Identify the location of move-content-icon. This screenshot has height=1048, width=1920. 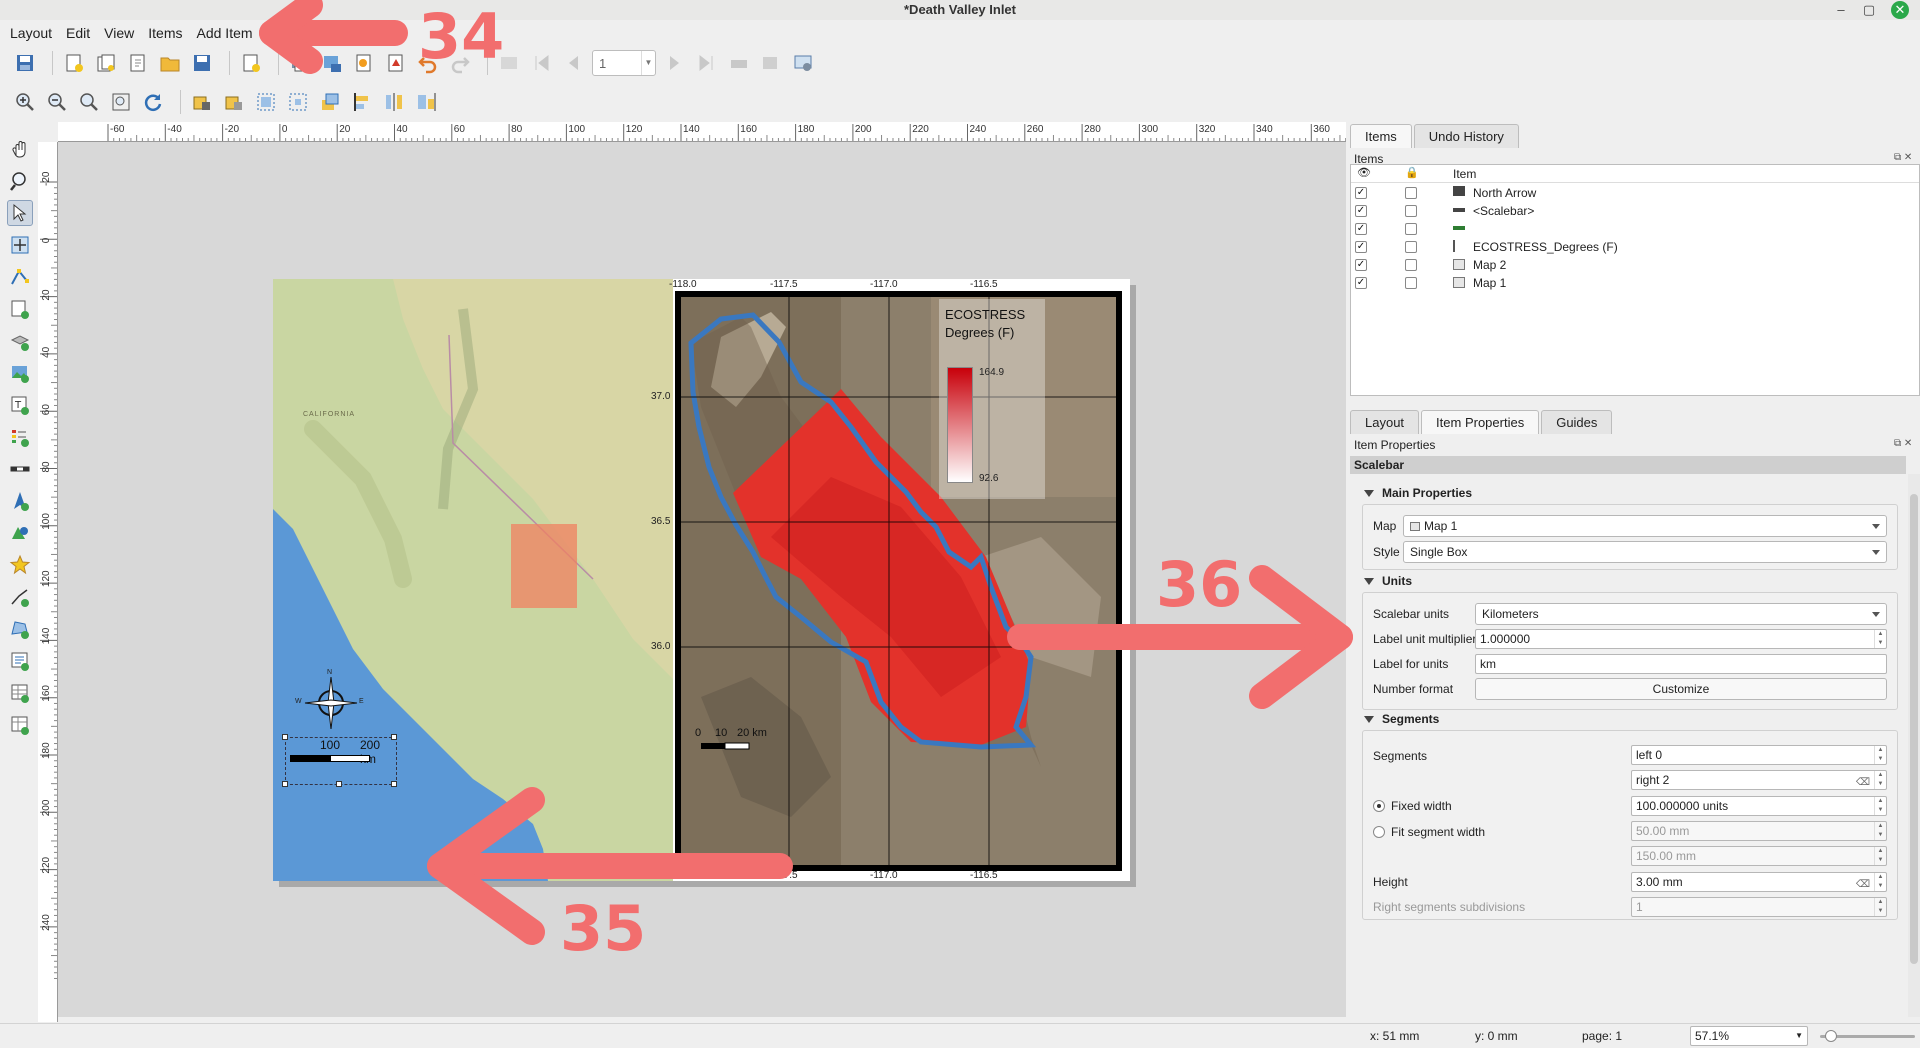
(20, 245).